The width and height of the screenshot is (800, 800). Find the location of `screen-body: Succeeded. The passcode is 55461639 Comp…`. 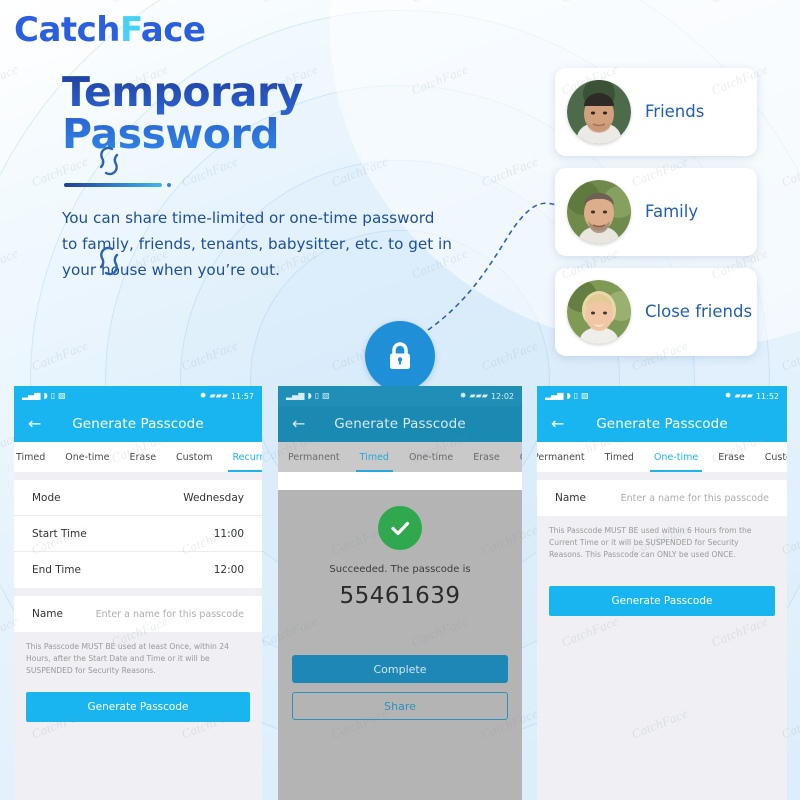

screen-body: Succeeded. The passcode is 55461639 Comp… is located at coordinates (400, 645).